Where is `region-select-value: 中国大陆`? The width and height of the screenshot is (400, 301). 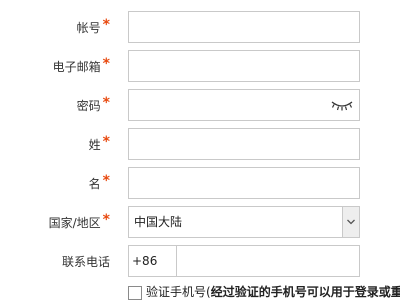 region-select-value: 中国大陆 is located at coordinates (158, 222).